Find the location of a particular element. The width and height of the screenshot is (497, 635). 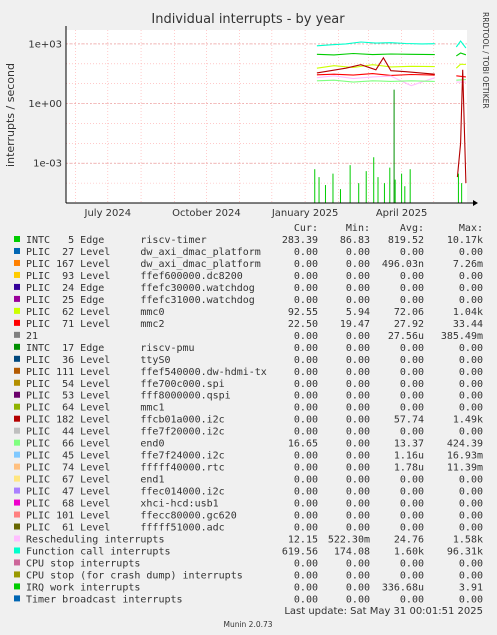

legend-label: PLIC 25 Edge ffefc31000.watchdog is located at coordinates (140, 300).